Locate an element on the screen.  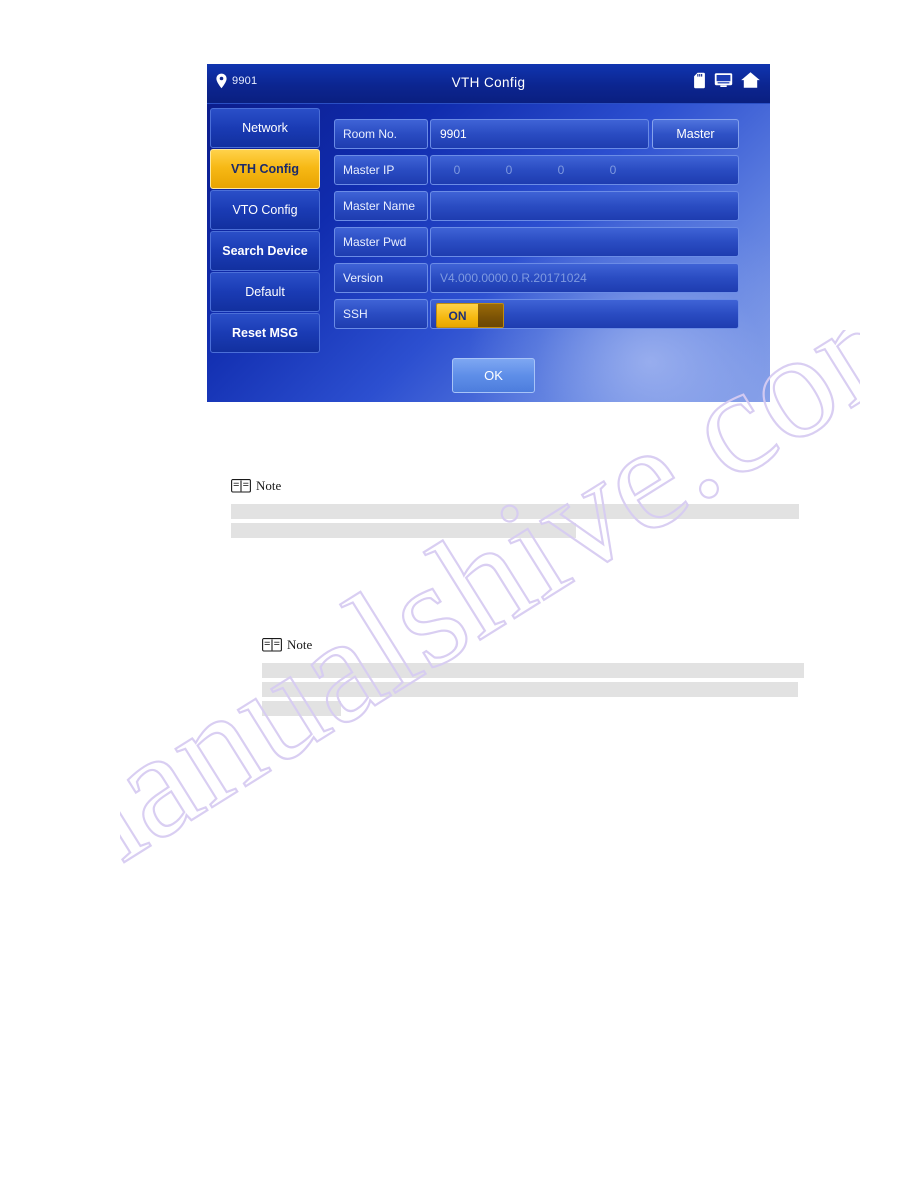
home-icon is located at coordinates (750, 80).